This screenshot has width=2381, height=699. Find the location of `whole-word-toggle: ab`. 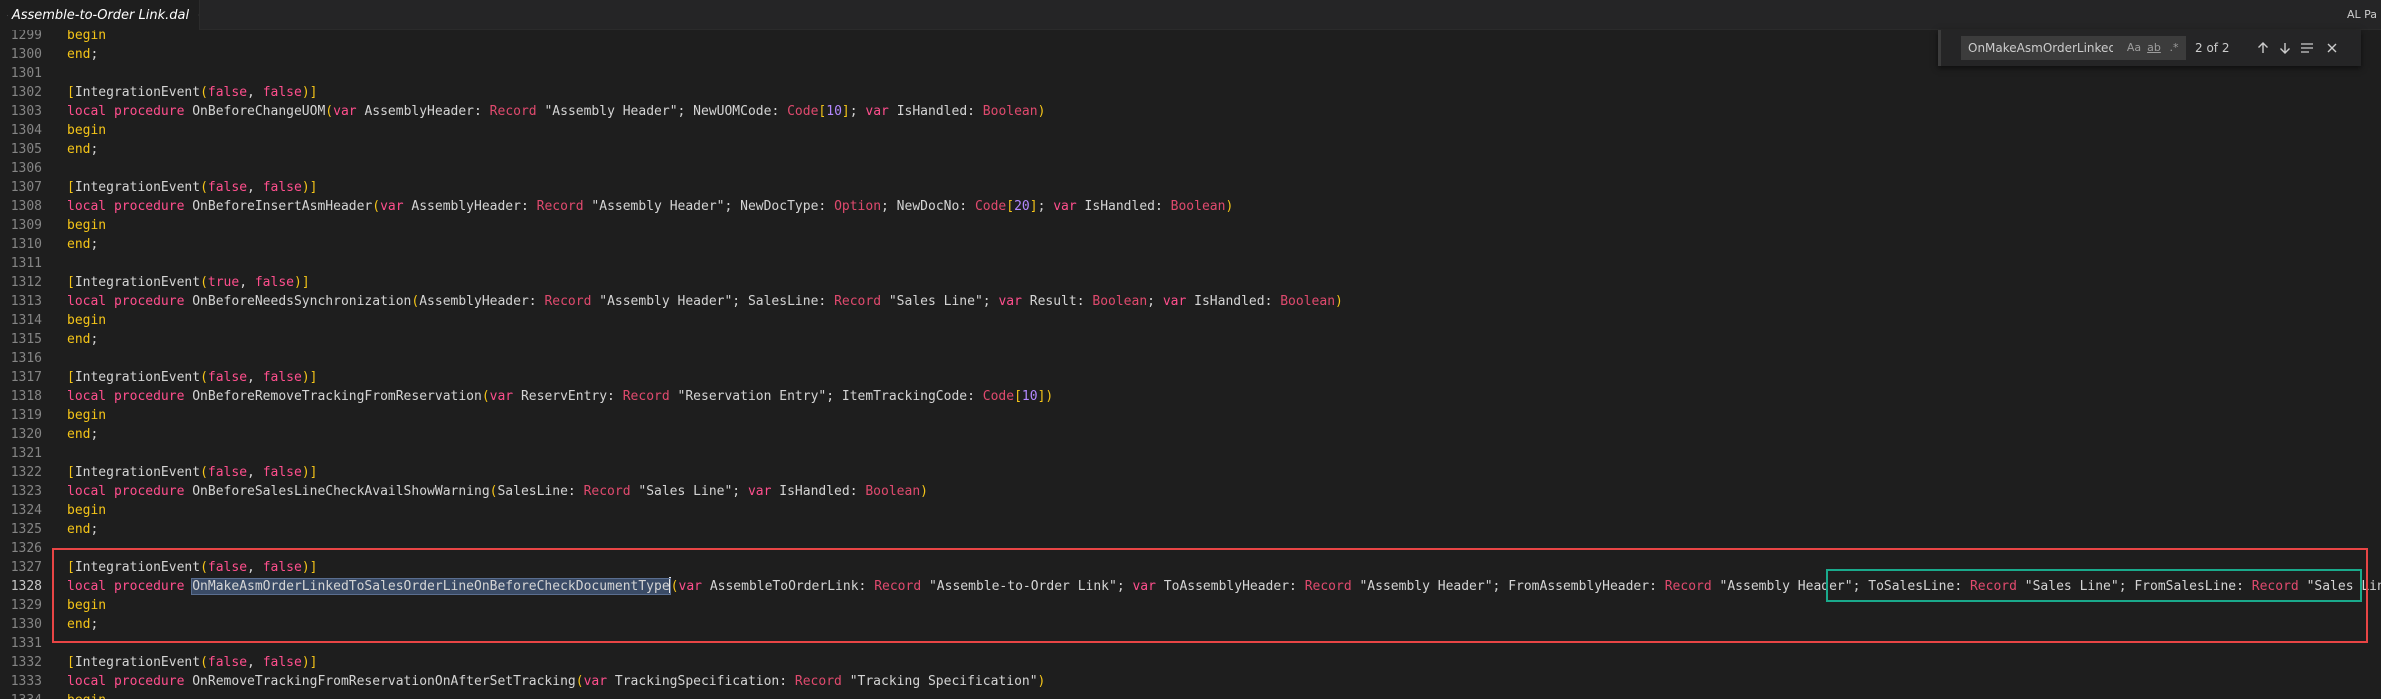

whole-word-toggle: ab is located at coordinates (2154, 48).